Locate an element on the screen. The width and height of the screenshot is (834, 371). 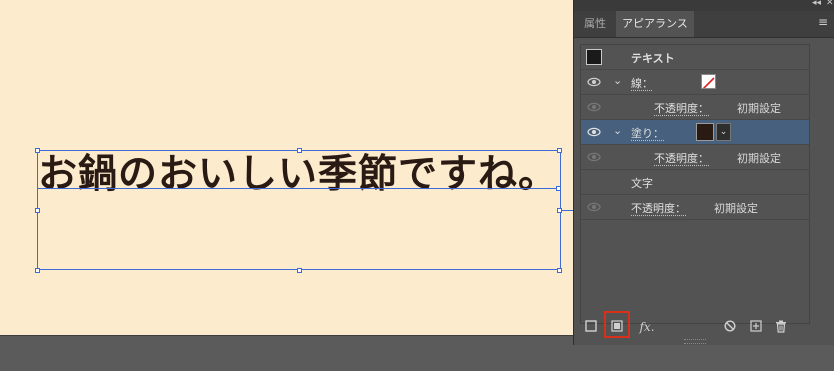
object-thumbnail is located at coordinates (594, 57).